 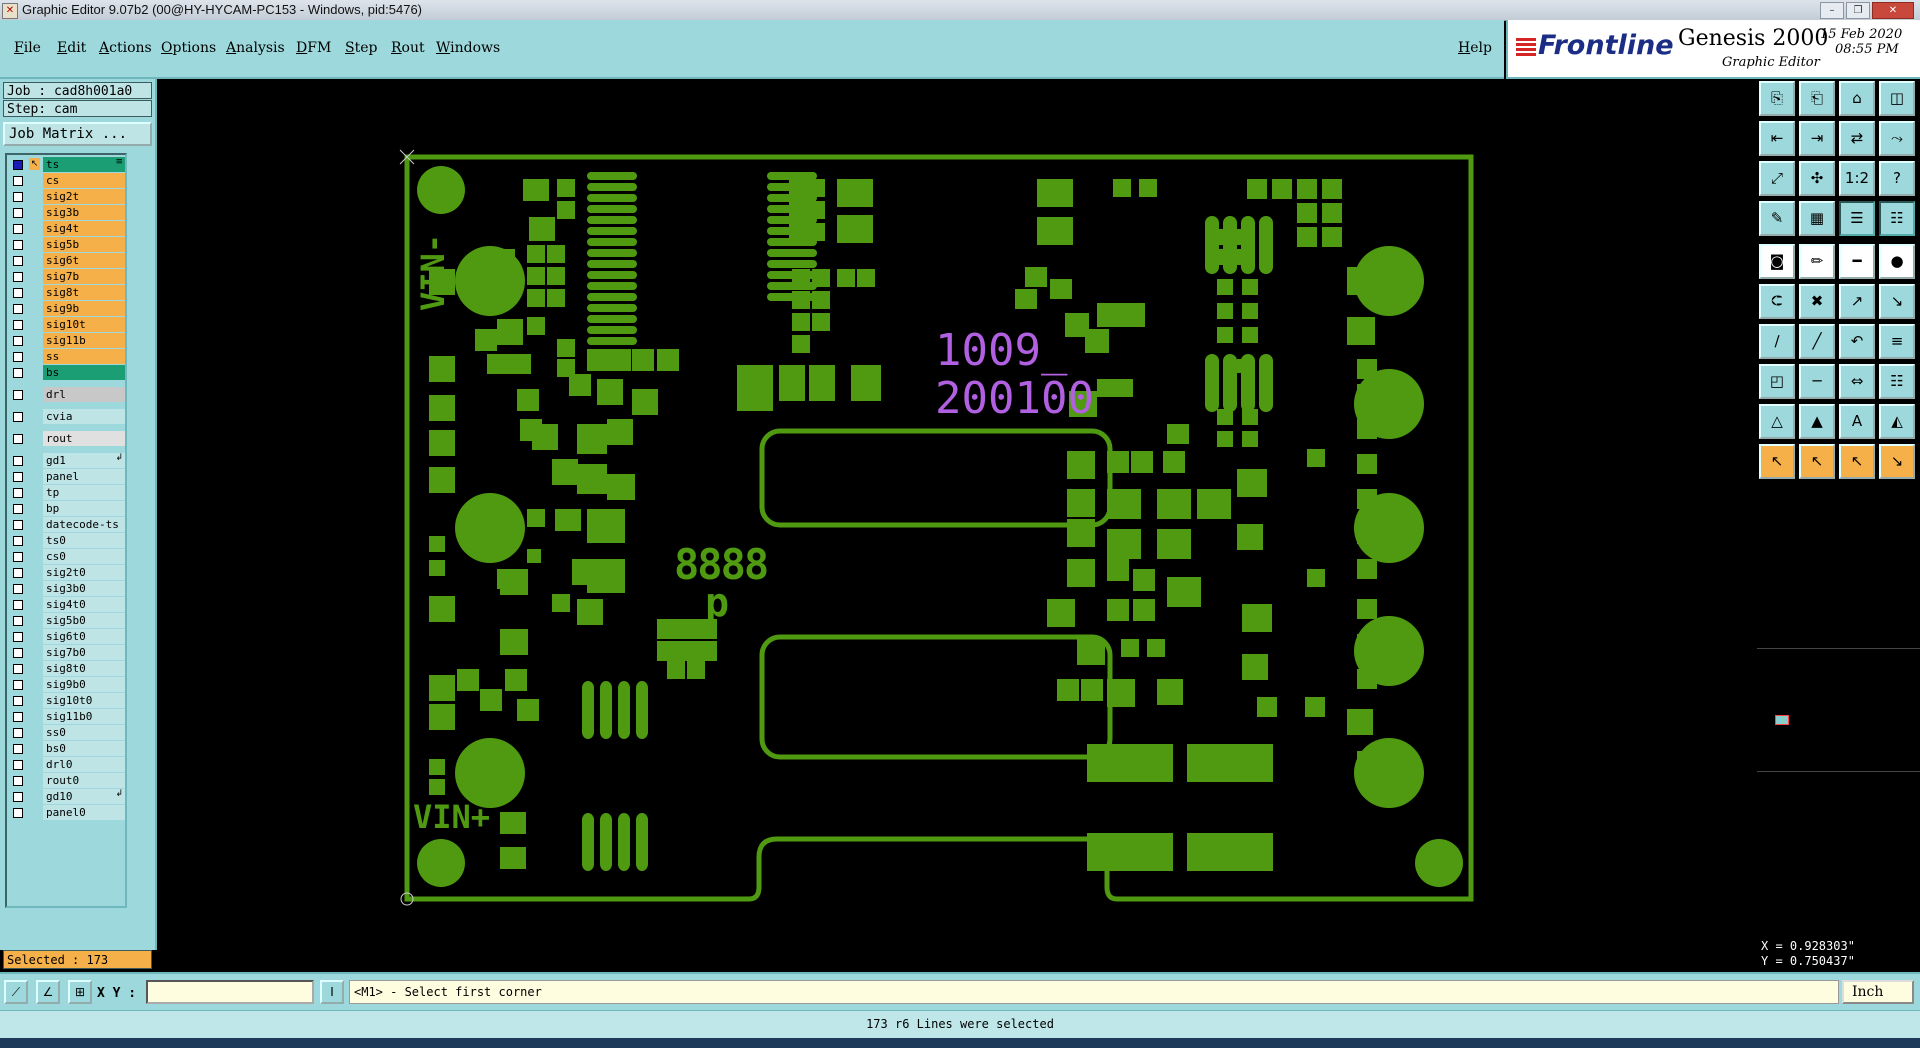 What do you see at coordinates (1857, 301) in the screenshot?
I see `move-point-icon: ↗` at bounding box center [1857, 301].